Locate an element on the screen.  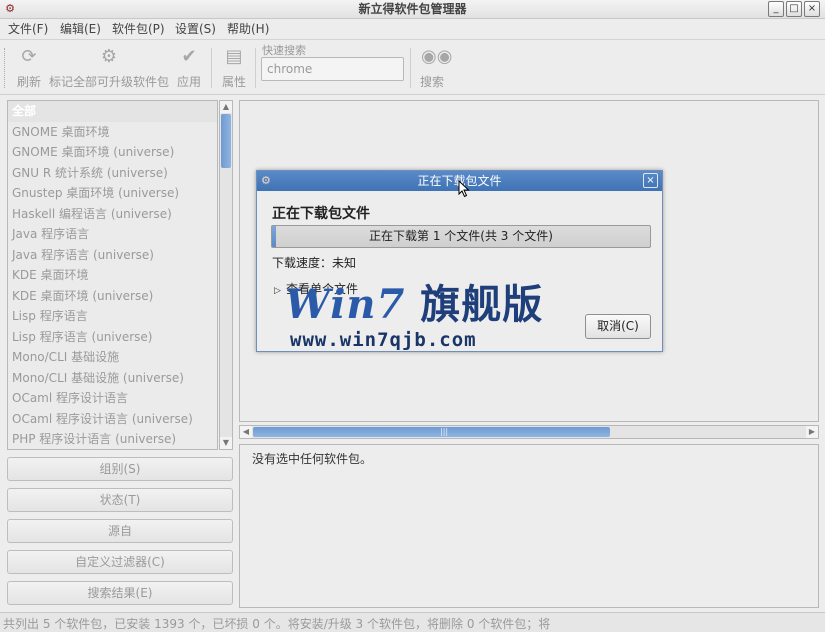
scroll-down-icon: ▼ is located at coordinates (226, 443).